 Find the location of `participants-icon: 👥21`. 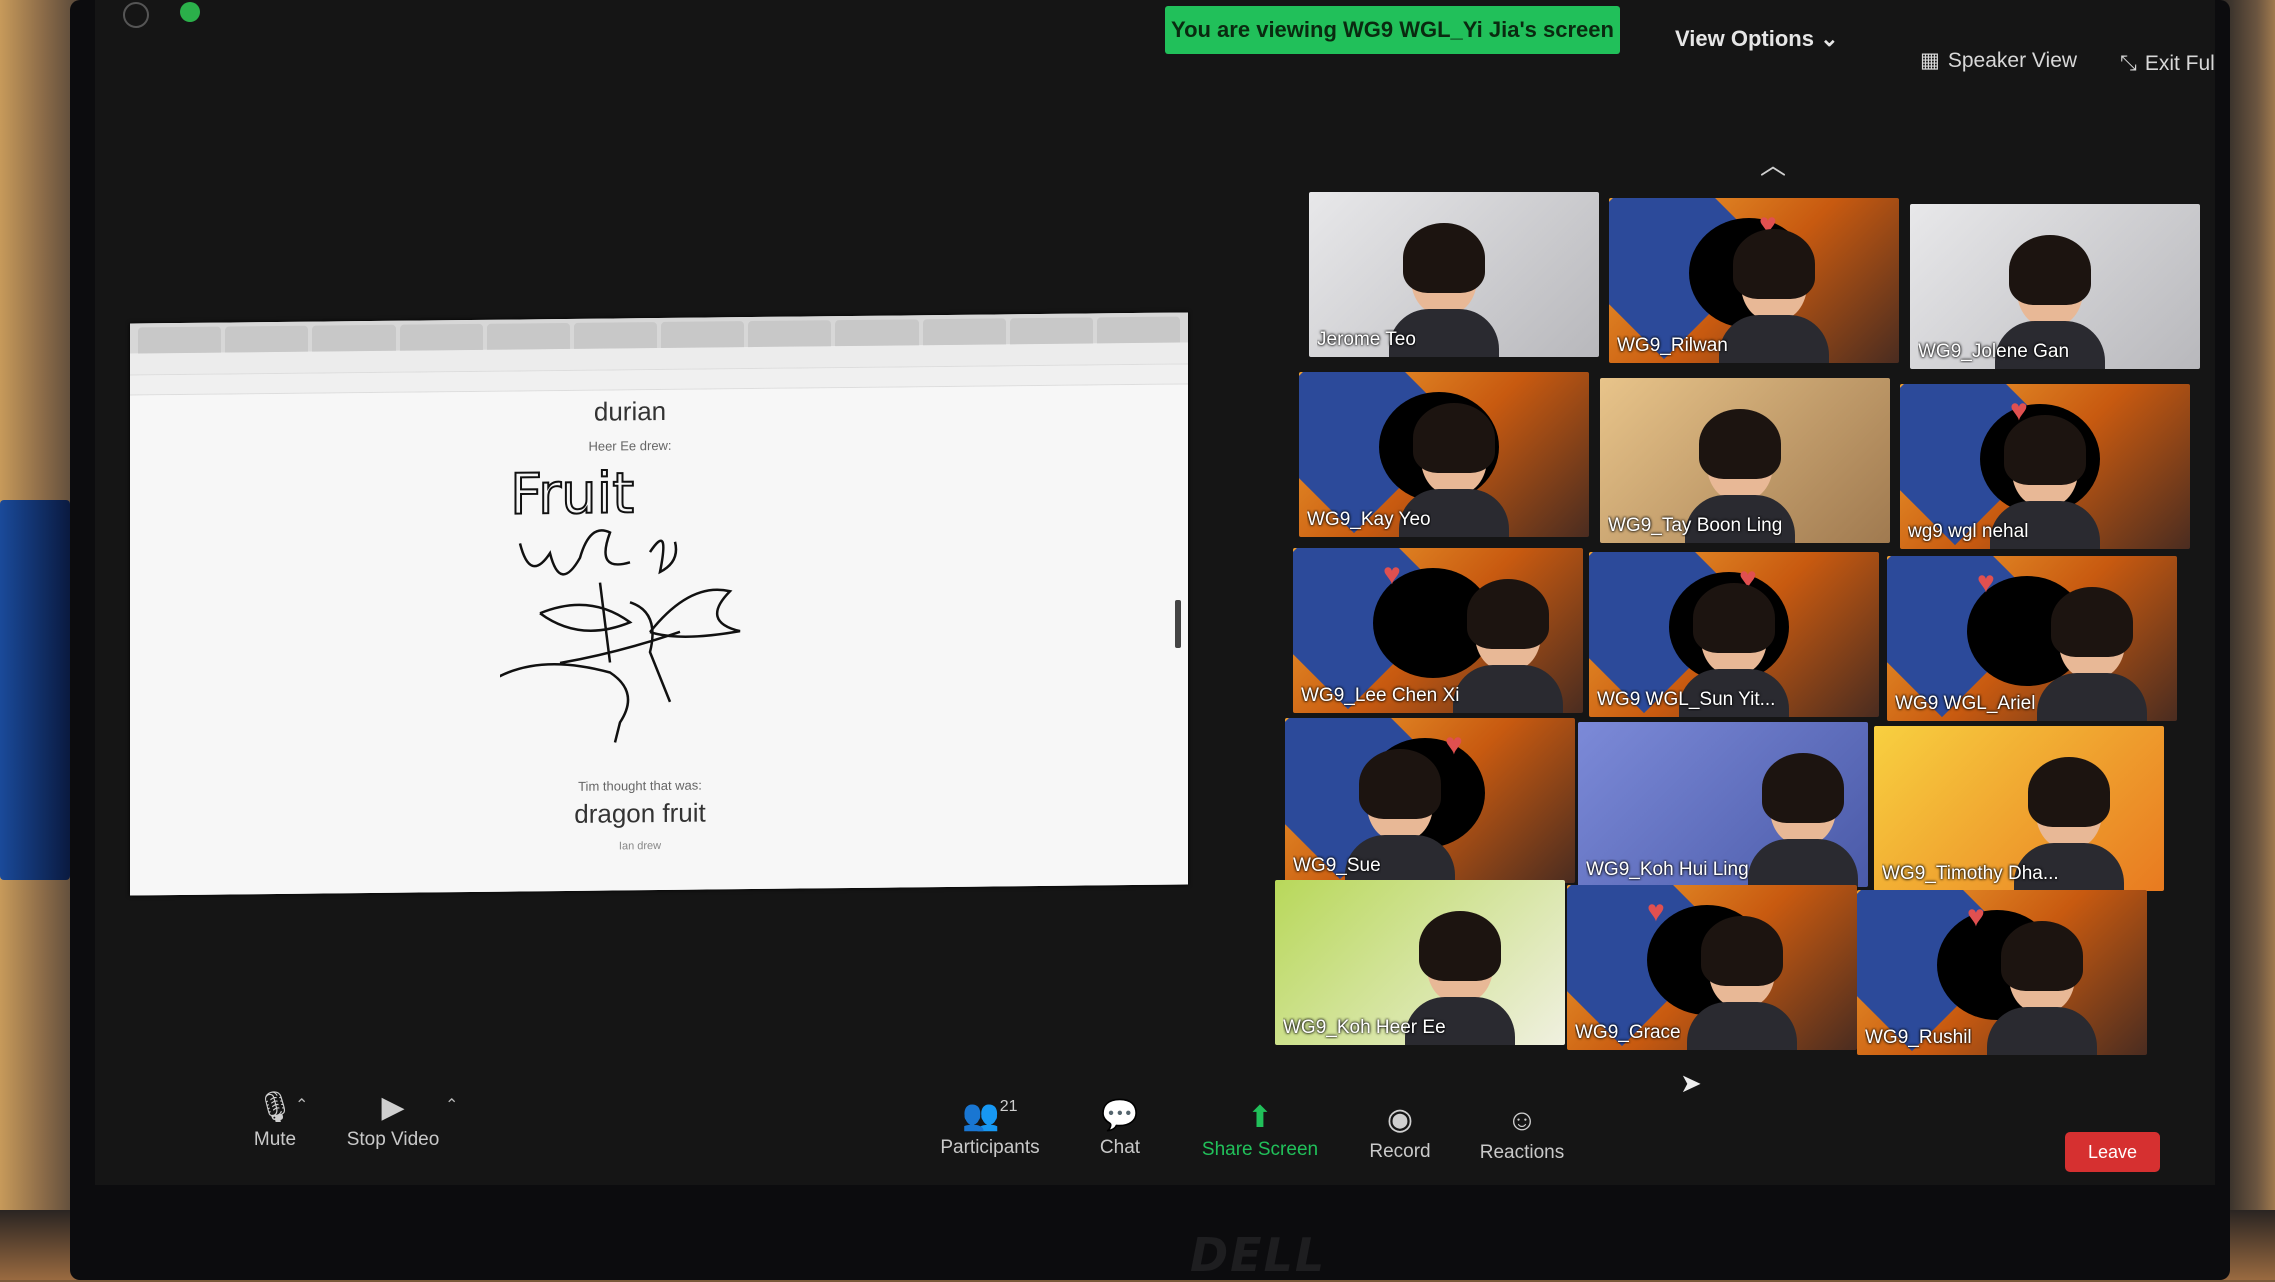

participants-icon: 👥21 is located at coordinates (990, 1115).